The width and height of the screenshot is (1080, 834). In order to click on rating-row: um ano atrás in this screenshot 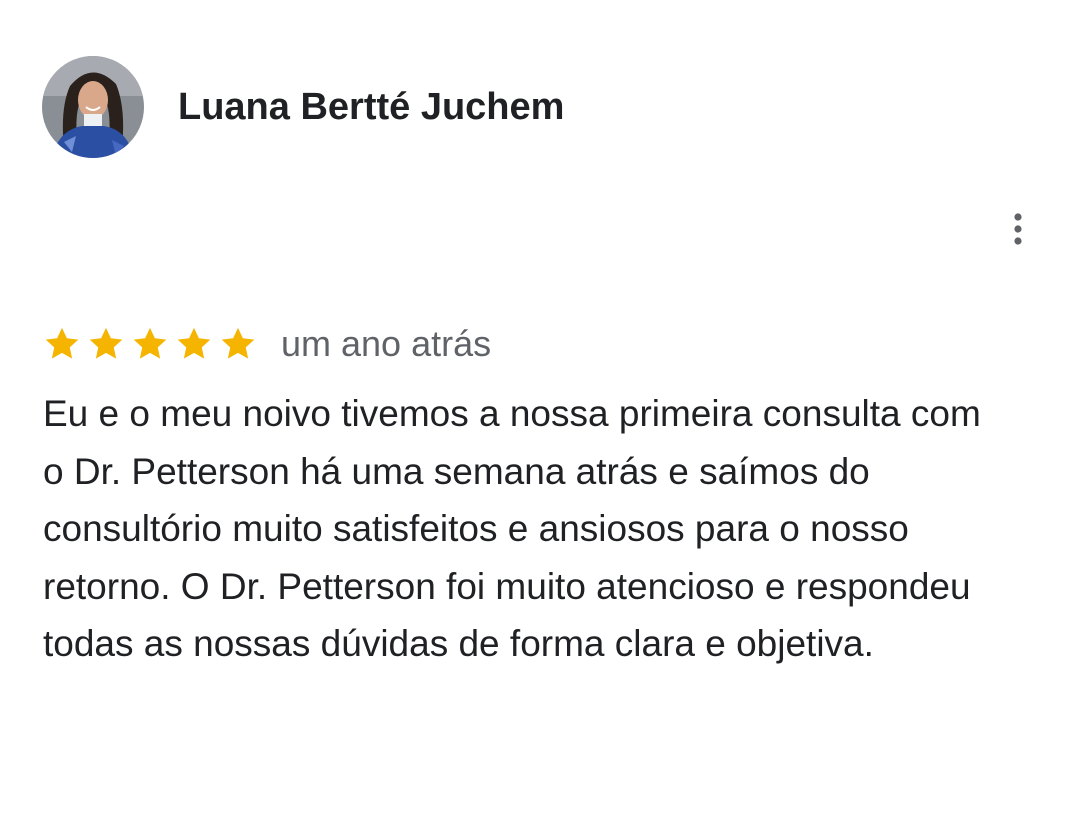, I will do `click(267, 344)`.